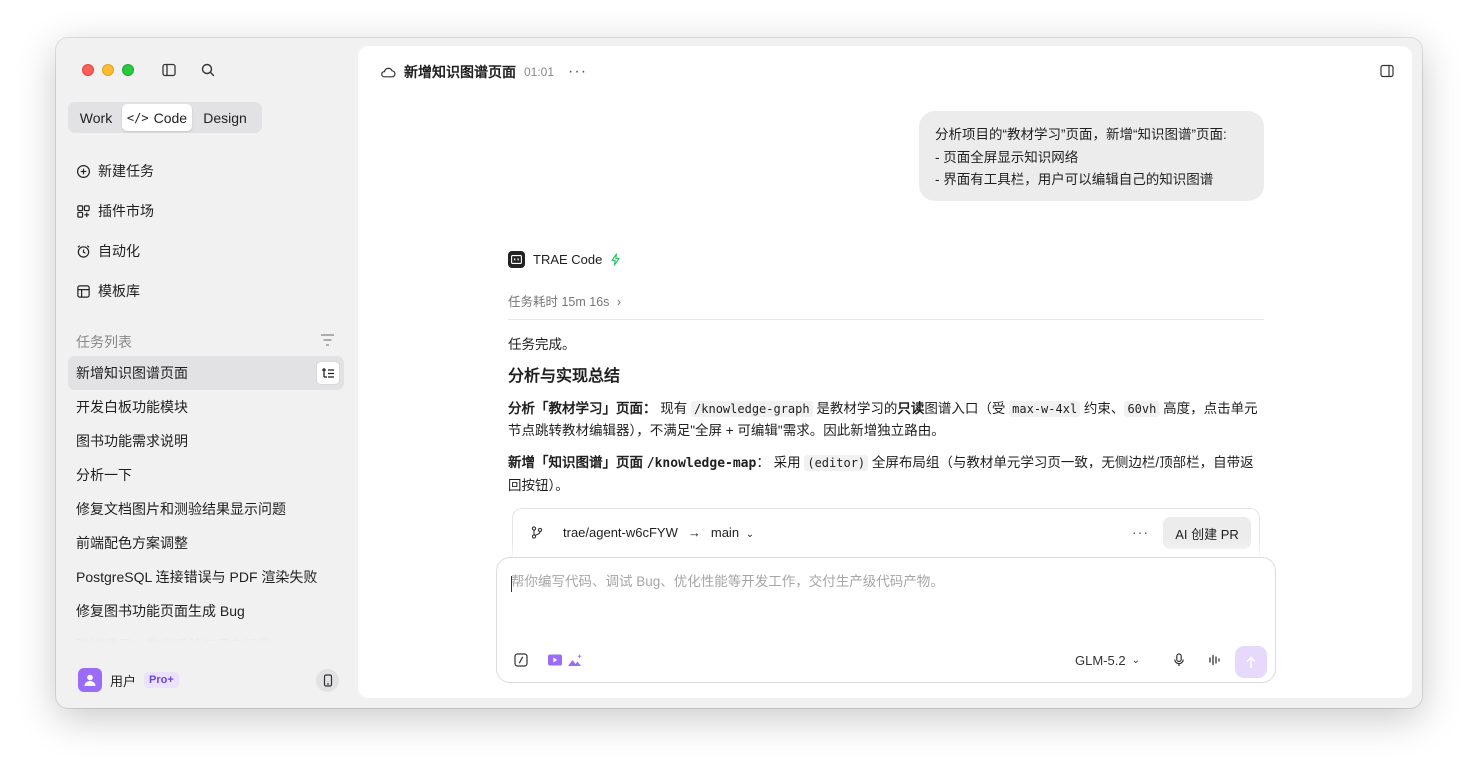  Describe the element at coordinates (1100, 660) in the screenshot. I see `model-label: GLM-5.2` at that location.